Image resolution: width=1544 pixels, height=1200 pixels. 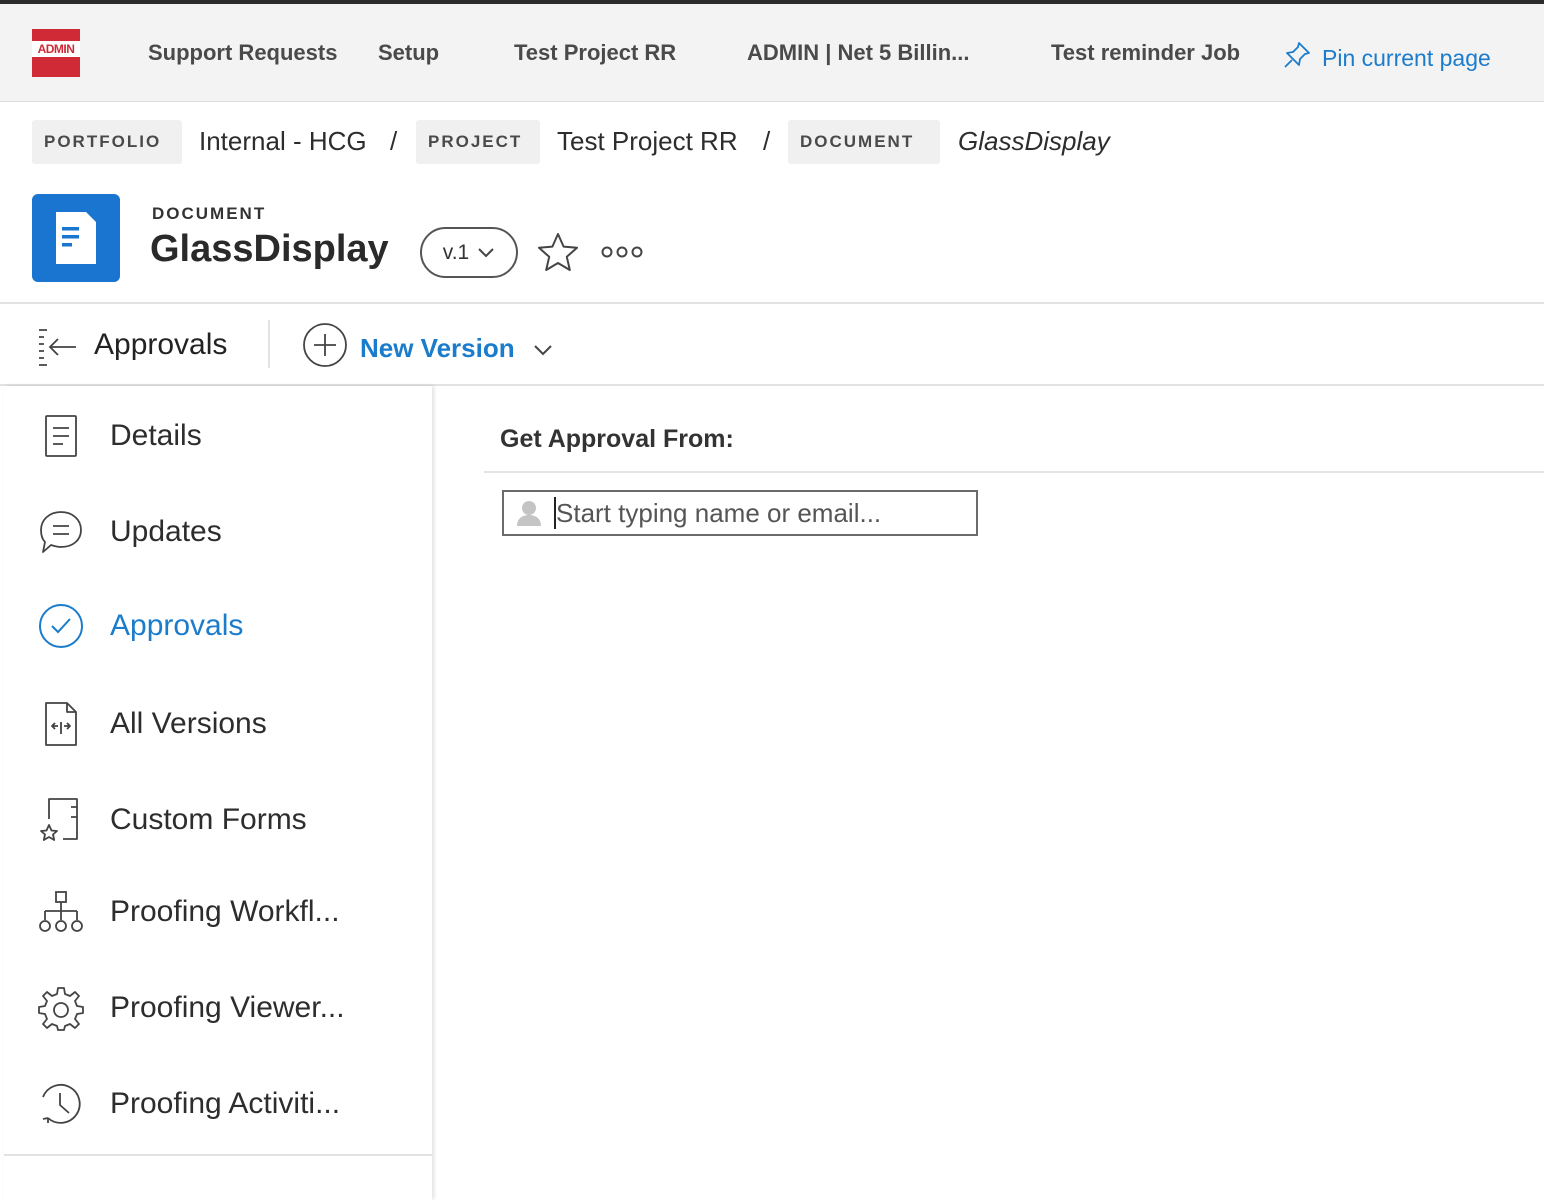 I want to click on star-icon, so click(x=558, y=253).